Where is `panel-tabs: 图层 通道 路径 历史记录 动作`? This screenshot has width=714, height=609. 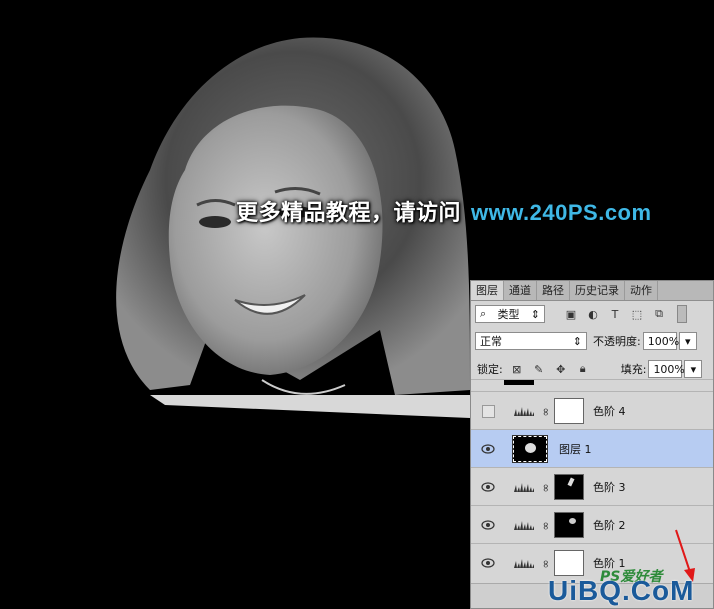 panel-tabs: 图层 通道 路径 历史记录 动作 is located at coordinates (592, 291).